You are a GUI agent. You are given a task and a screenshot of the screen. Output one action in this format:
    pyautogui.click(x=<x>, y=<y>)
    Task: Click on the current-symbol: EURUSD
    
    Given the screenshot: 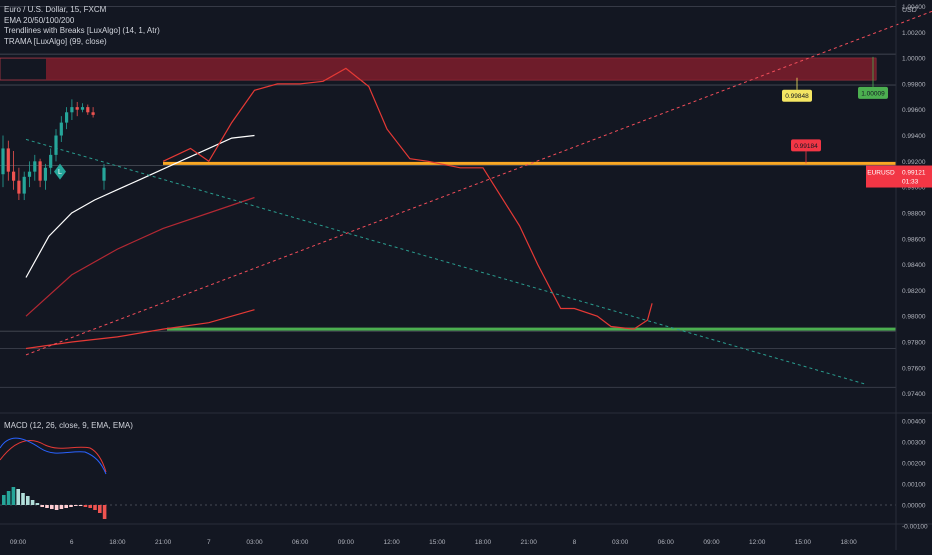 What is the action you would take?
    pyautogui.click(x=881, y=173)
    